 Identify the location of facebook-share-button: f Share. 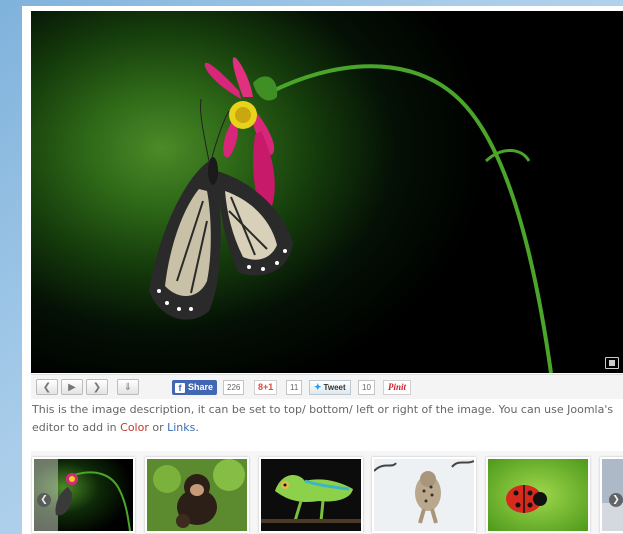
(195, 387).